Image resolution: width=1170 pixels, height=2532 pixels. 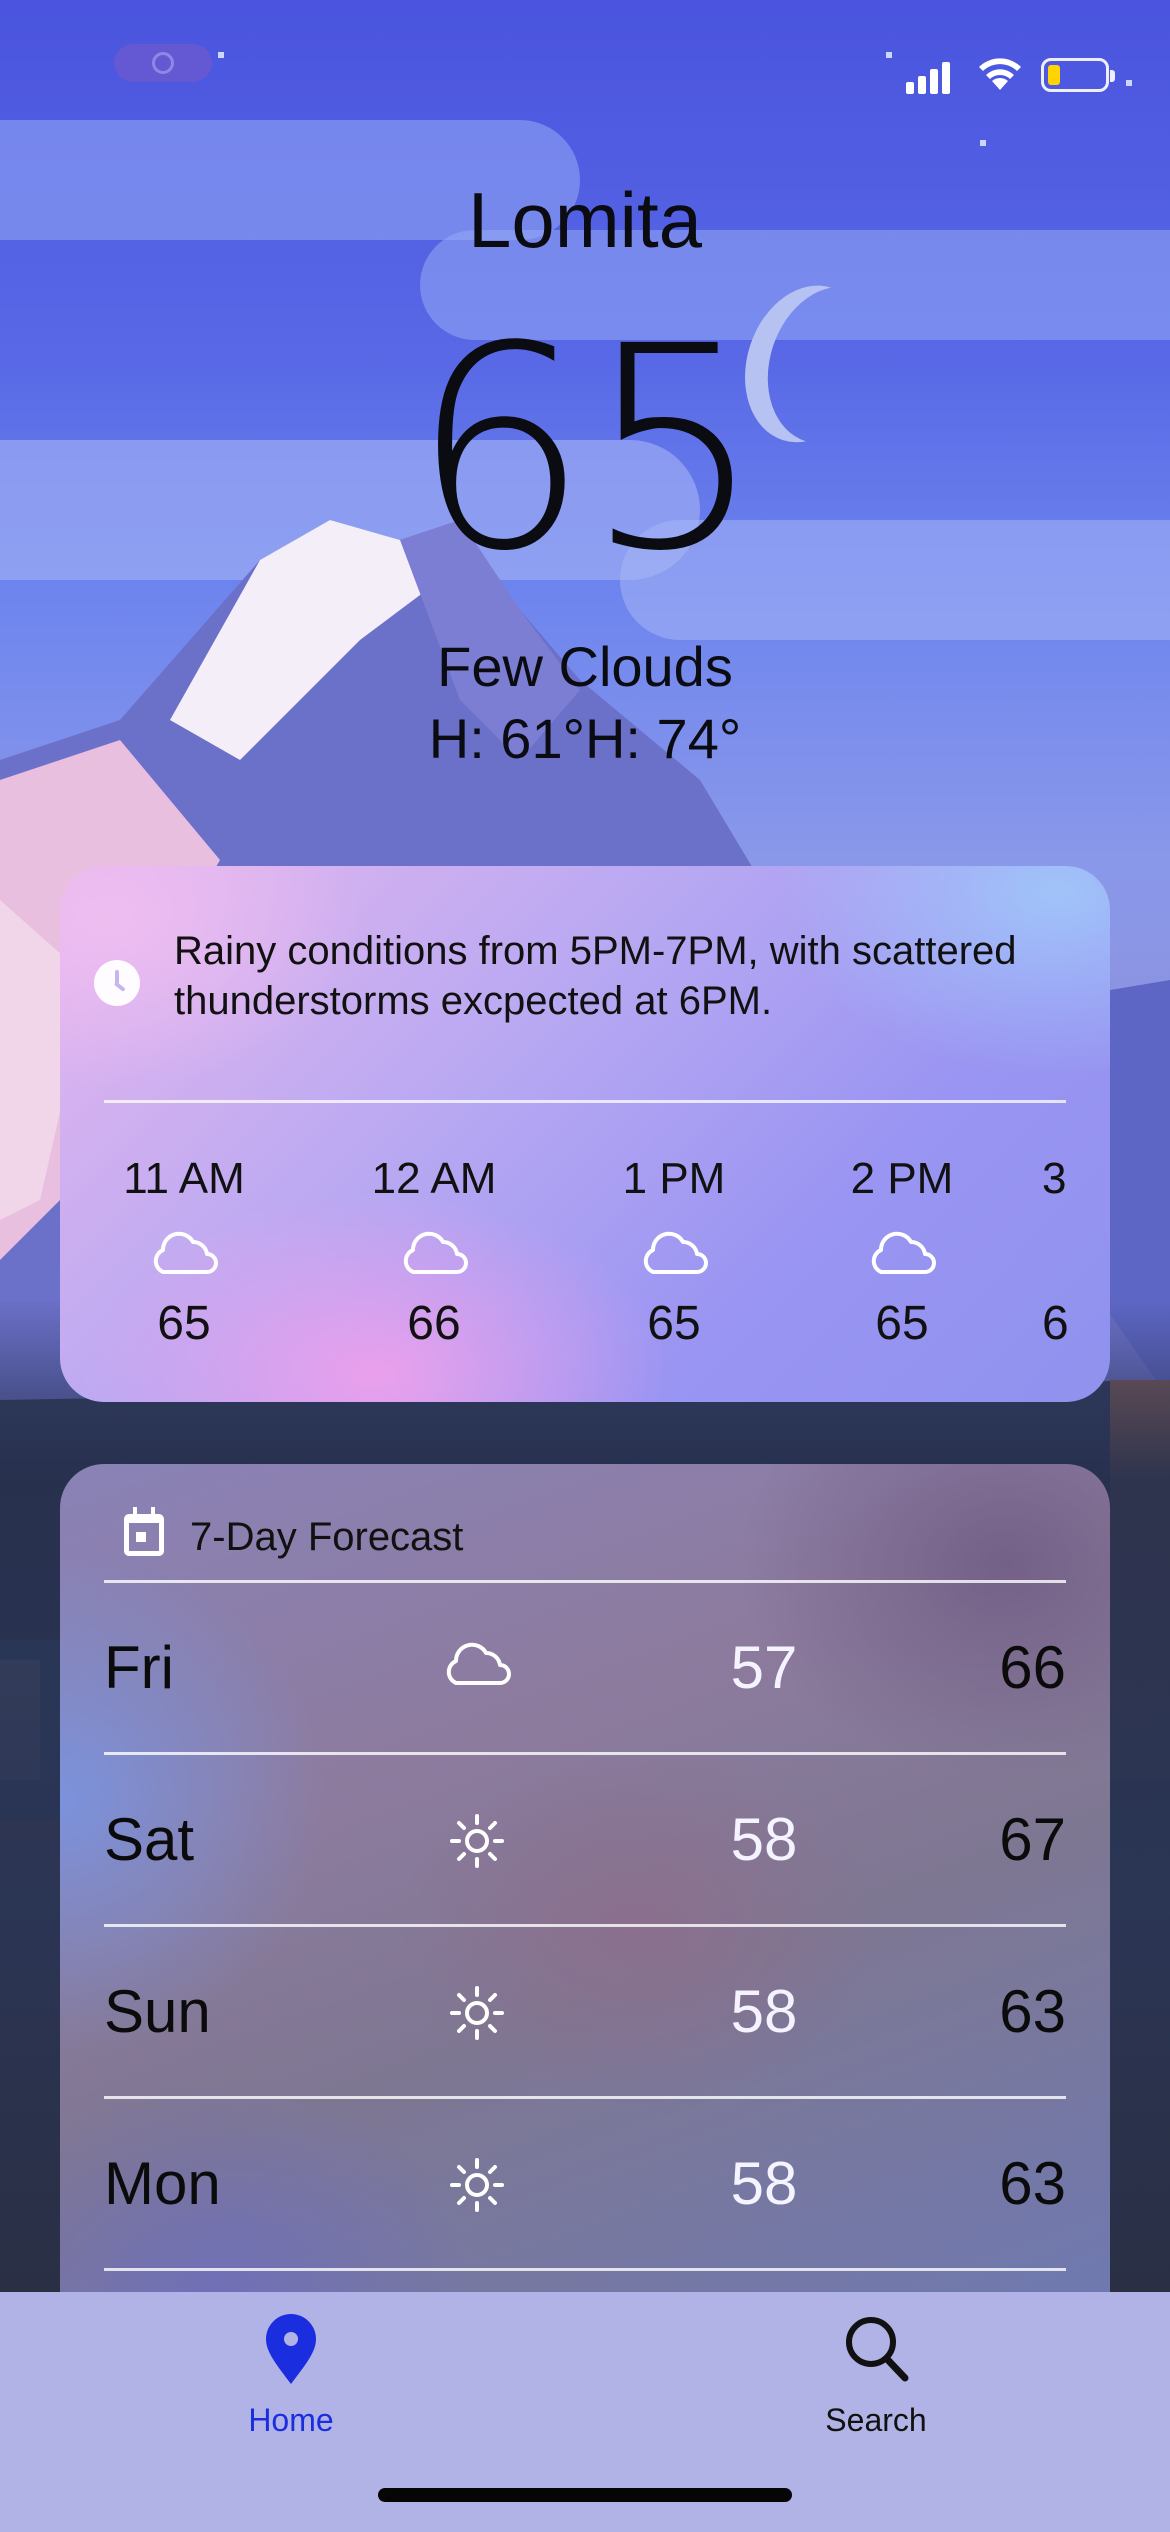 I want to click on screen-recording-icon, so click(x=163, y=63).